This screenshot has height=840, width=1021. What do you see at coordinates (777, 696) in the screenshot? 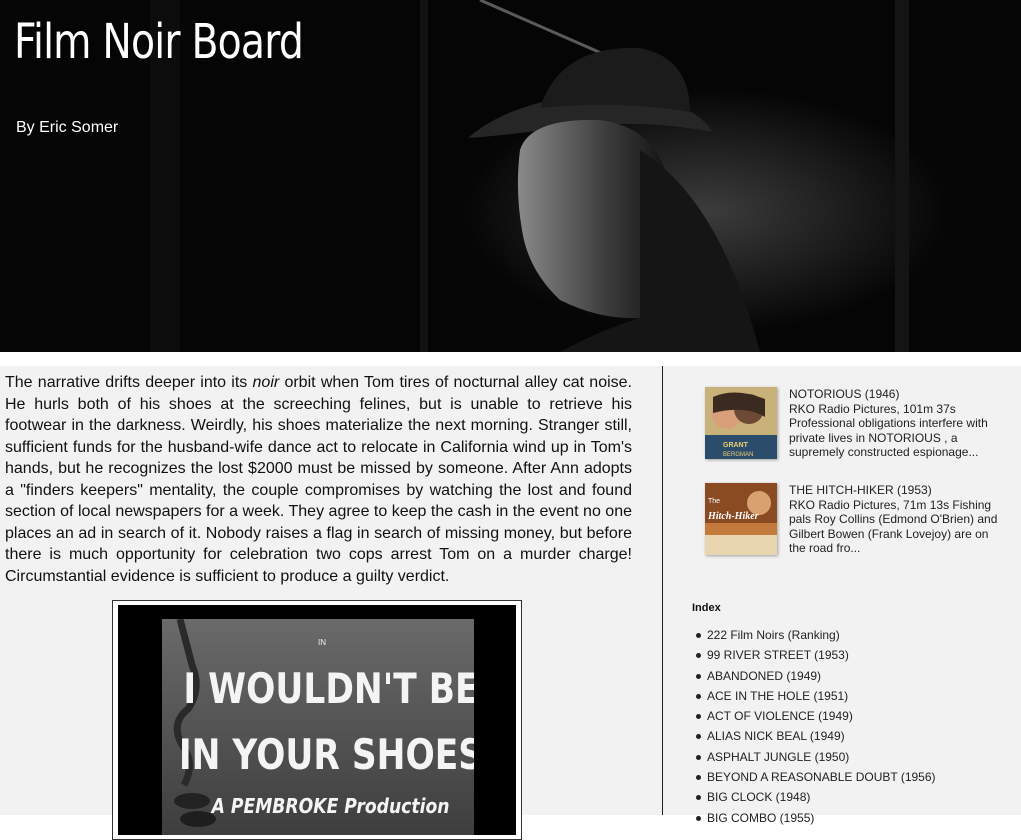
I see `index-link: ACE IN THE HOLE (1951)` at bounding box center [777, 696].